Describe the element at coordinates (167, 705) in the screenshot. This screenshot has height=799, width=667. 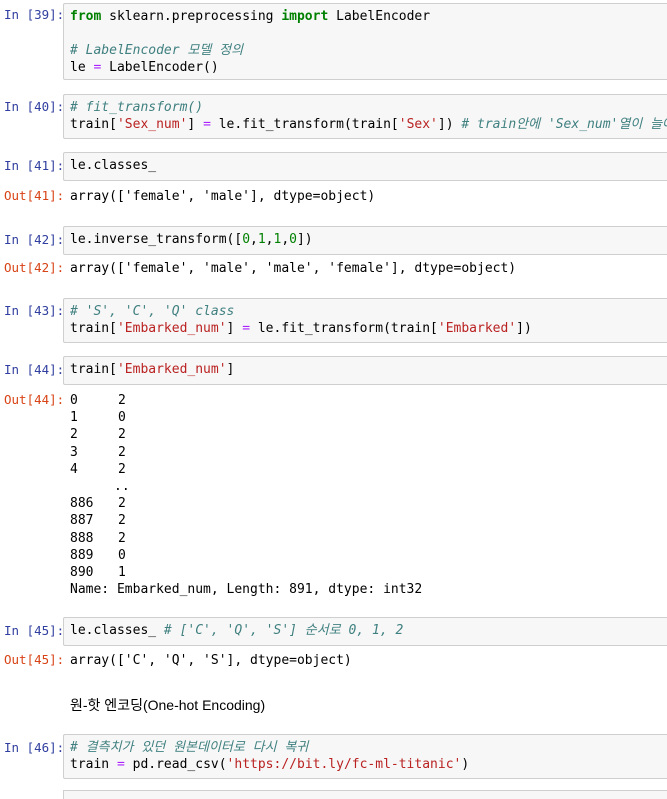
I see `markdown-cell: 원-핫 엔코딩(One-hot Encoding)` at that location.